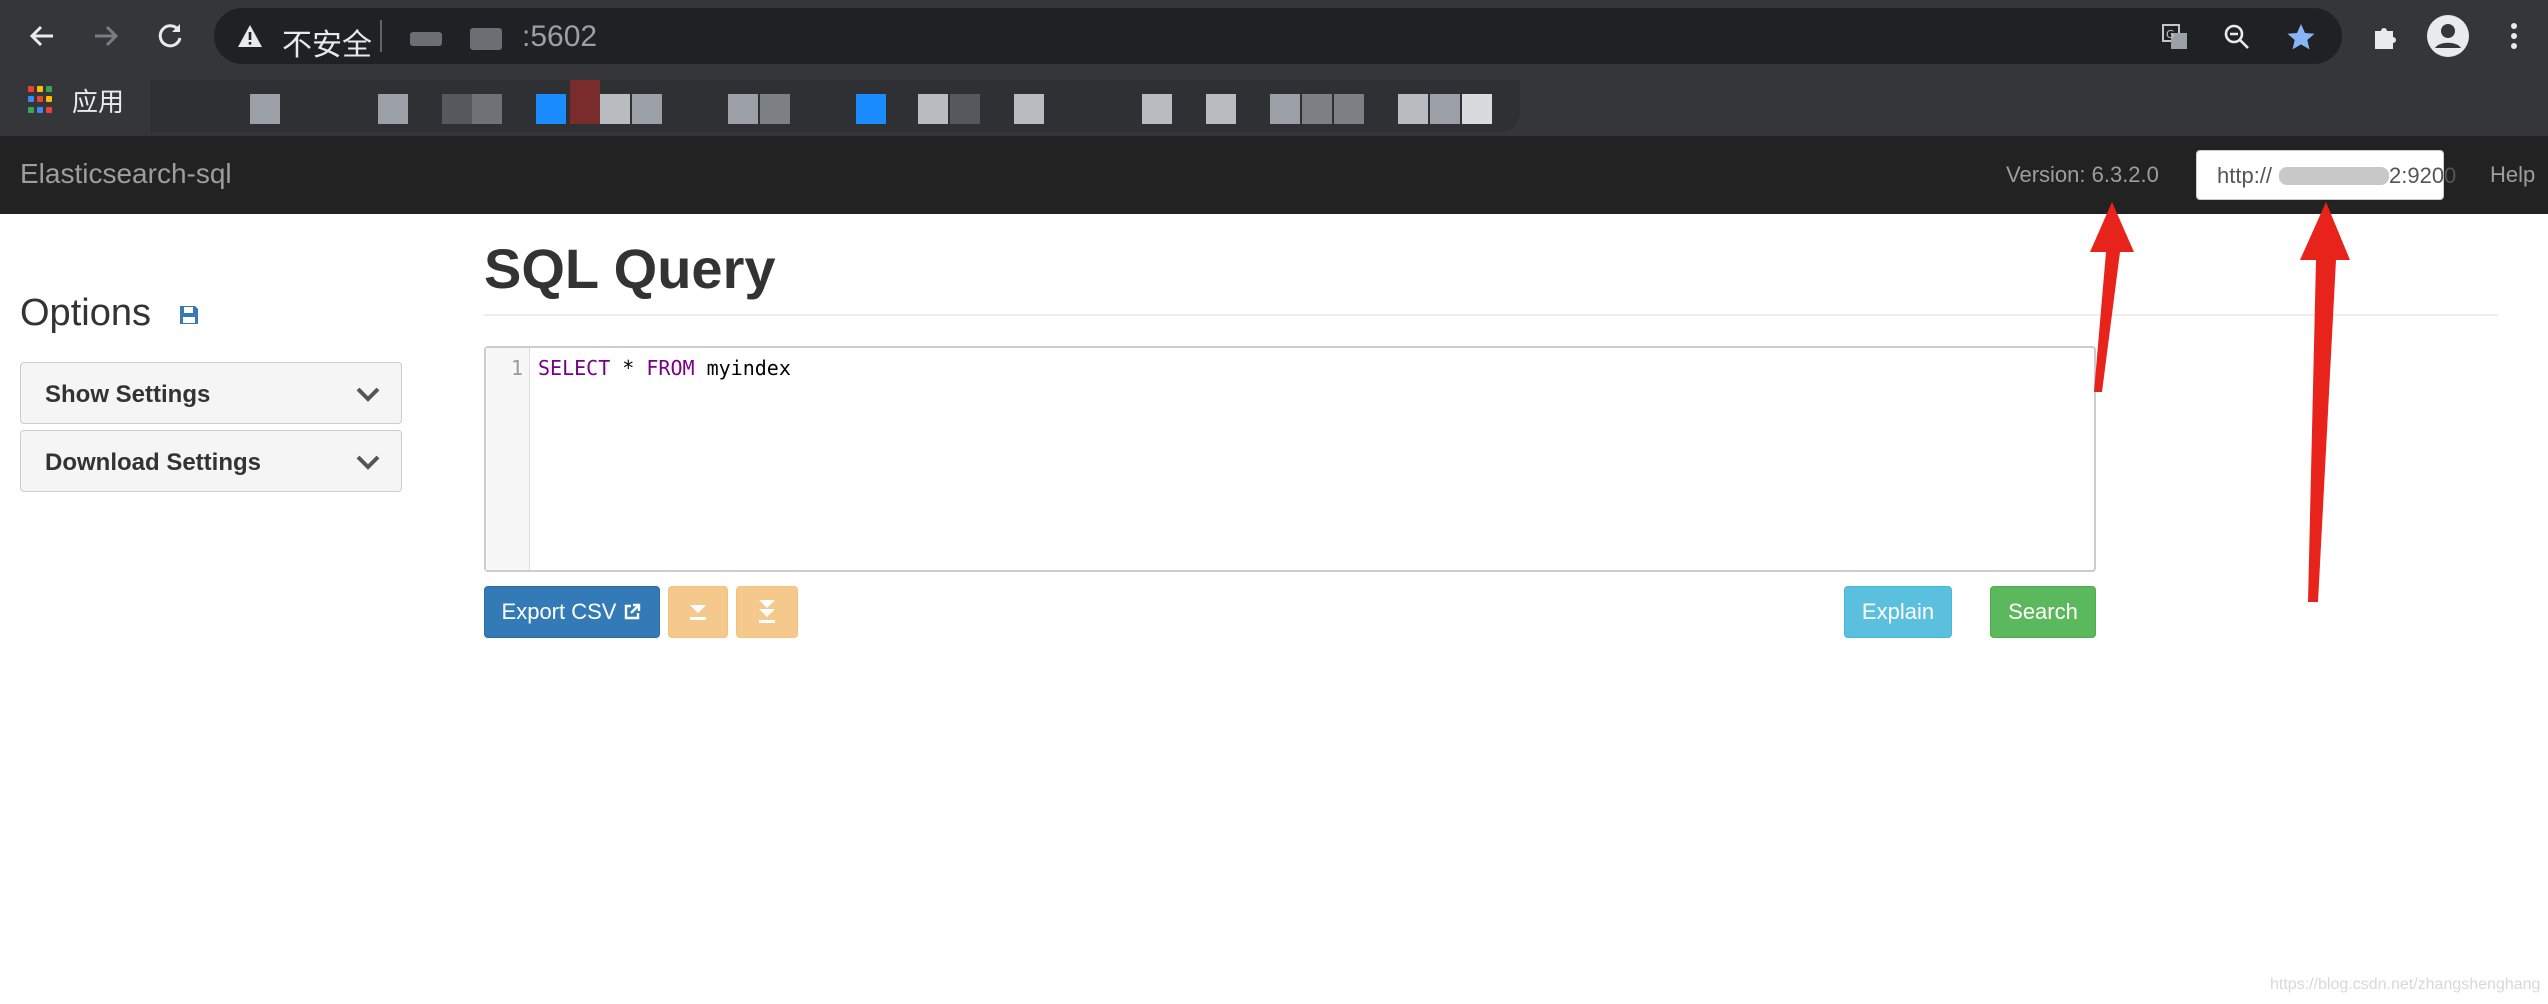 The height and width of the screenshot is (1004, 2548). I want to click on back-arrow-icon, so click(41, 36).